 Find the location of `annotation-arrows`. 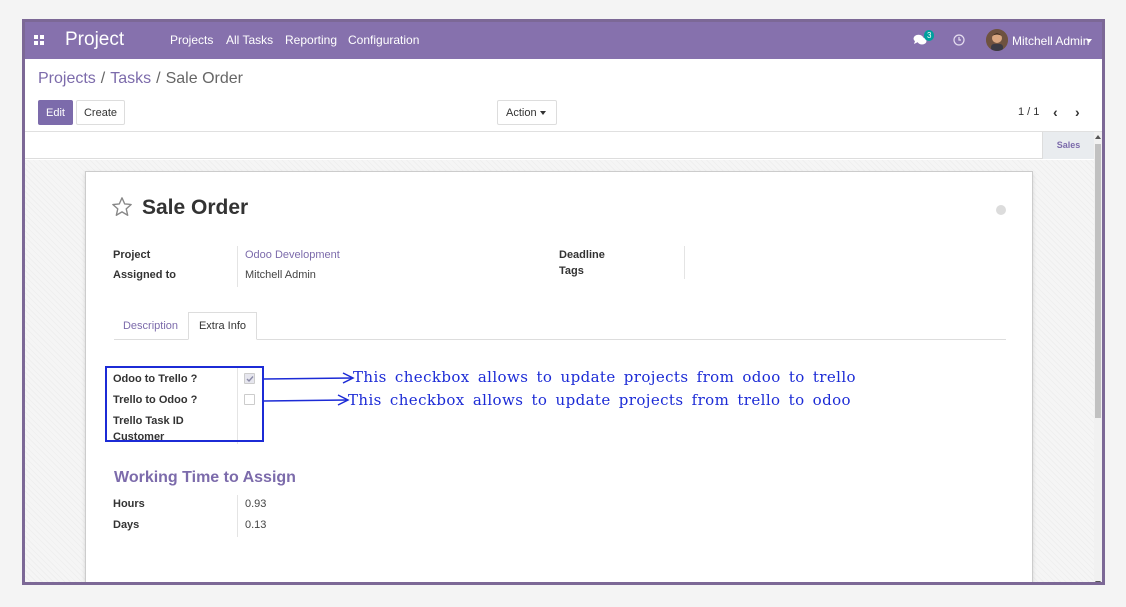

annotation-arrows is located at coordinates (309, 389).